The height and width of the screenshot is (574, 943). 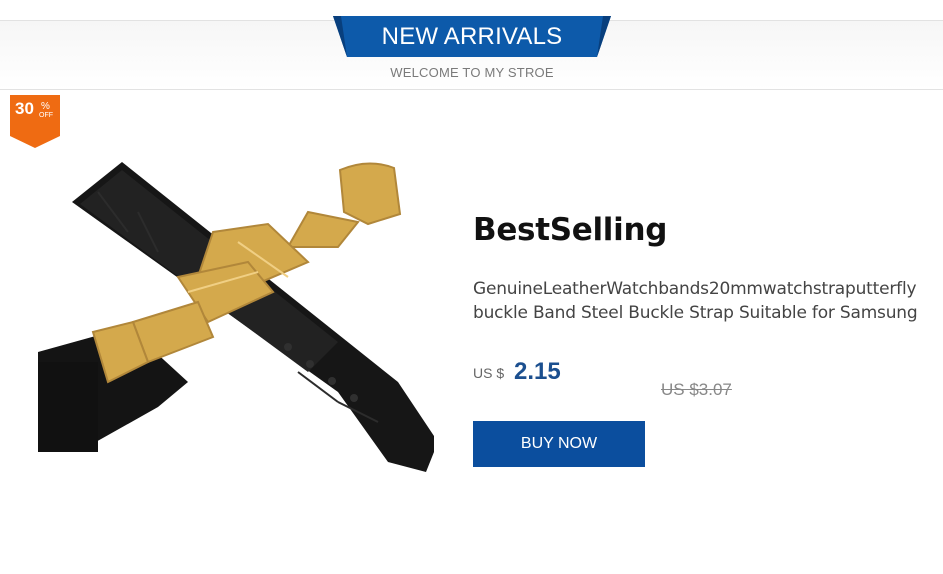 I want to click on buy-now-button: BUY NOW, so click(x=559, y=444).